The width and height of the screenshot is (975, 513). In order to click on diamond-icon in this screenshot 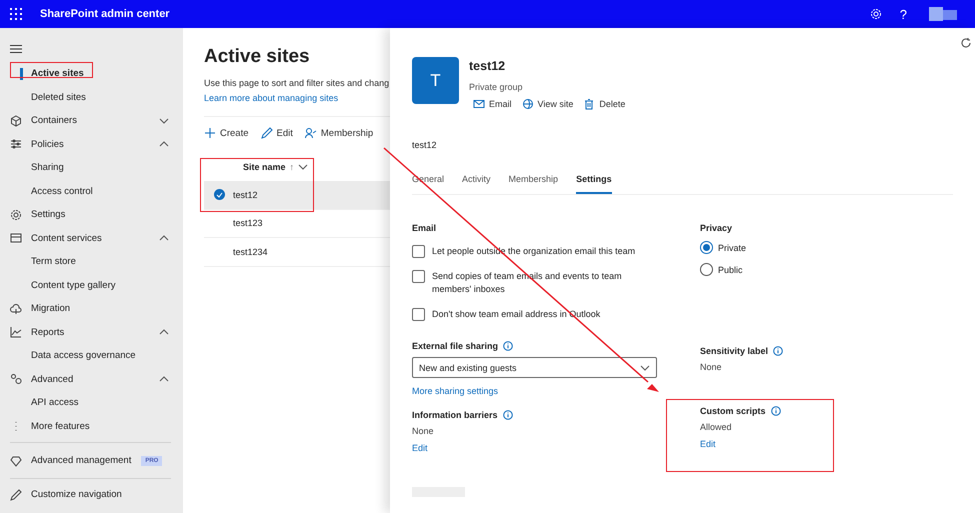, I will do `click(16, 460)`.